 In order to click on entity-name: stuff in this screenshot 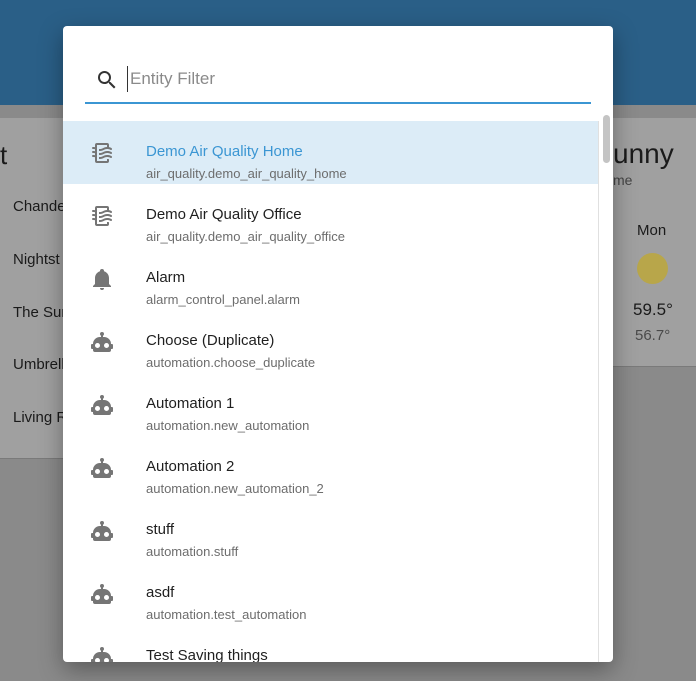, I will do `click(160, 529)`.